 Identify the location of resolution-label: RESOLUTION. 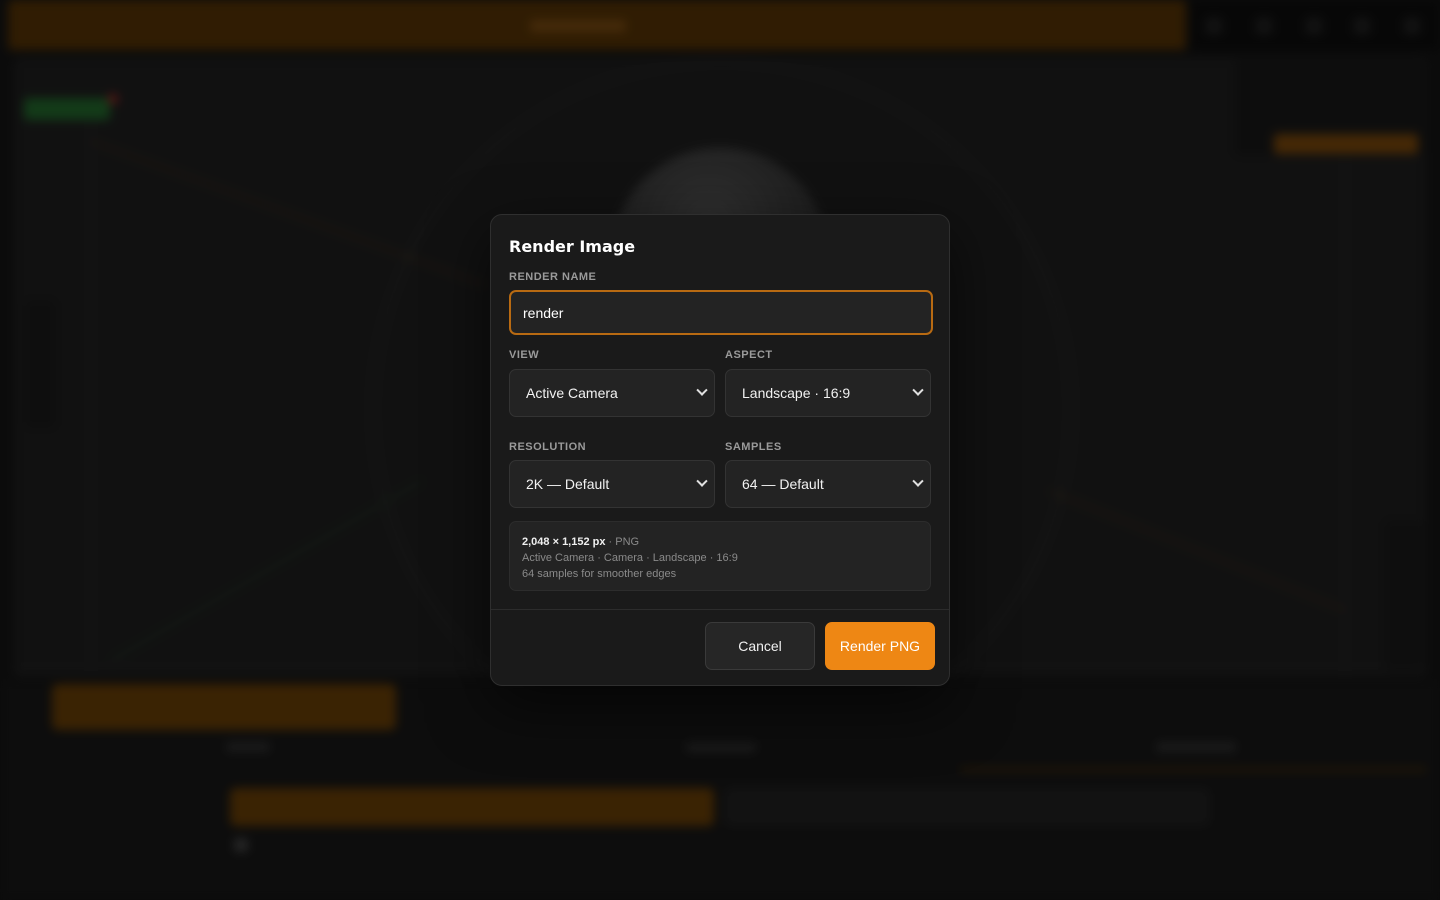
(548, 447).